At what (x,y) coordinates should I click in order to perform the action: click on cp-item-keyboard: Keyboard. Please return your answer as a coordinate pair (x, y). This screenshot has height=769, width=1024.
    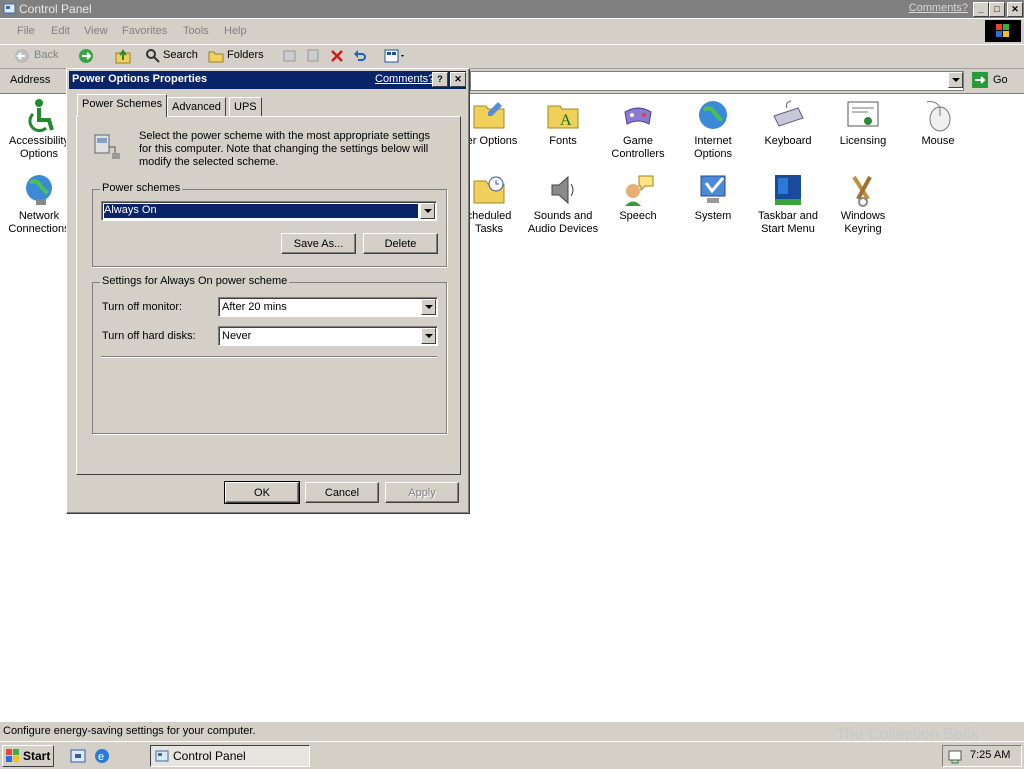
    Looking at the image, I should click on (788, 123).